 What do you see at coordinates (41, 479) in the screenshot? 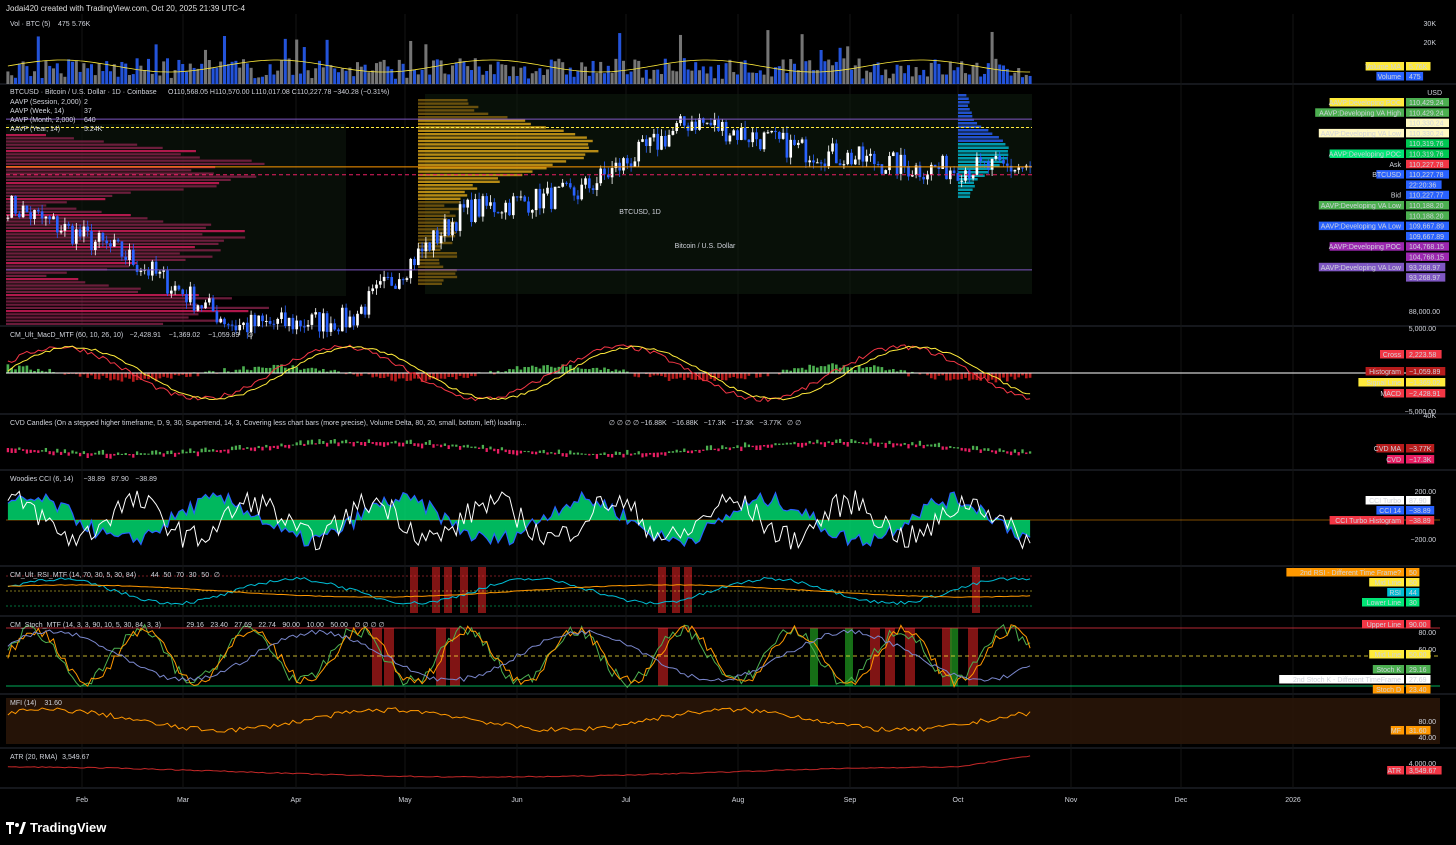
I see `cci-legend: Woodies CCI (6, 14)` at bounding box center [41, 479].